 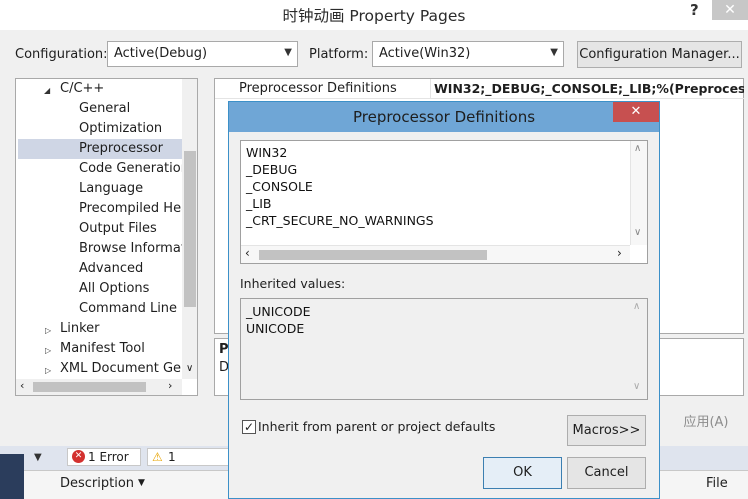 What do you see at coordinates (694, 10) in the screenshot?
I see `help-icon: ?` at bounding box center [694, 10].